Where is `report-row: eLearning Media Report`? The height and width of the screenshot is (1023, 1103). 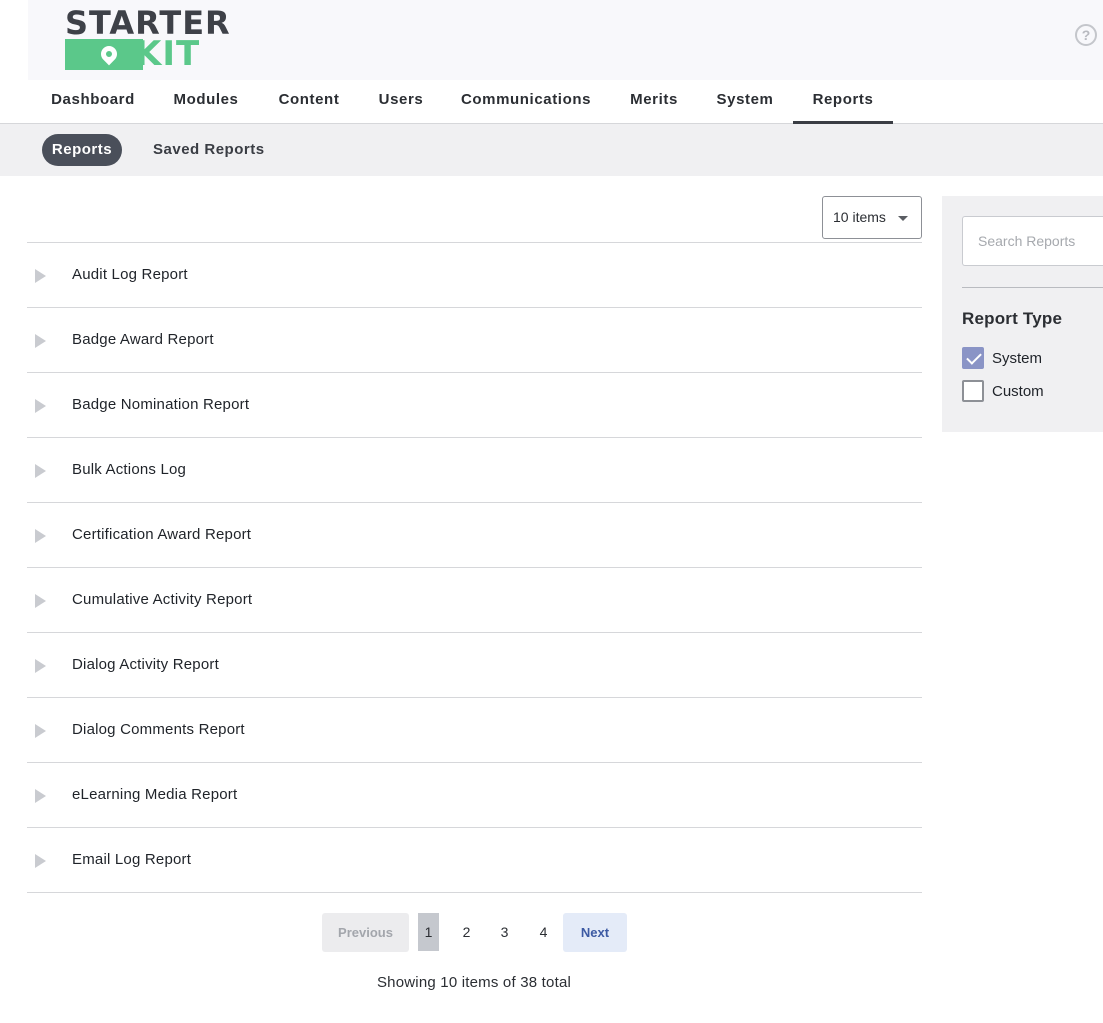
report-row: eLearning Media Report is located at coordinates (474, 795).